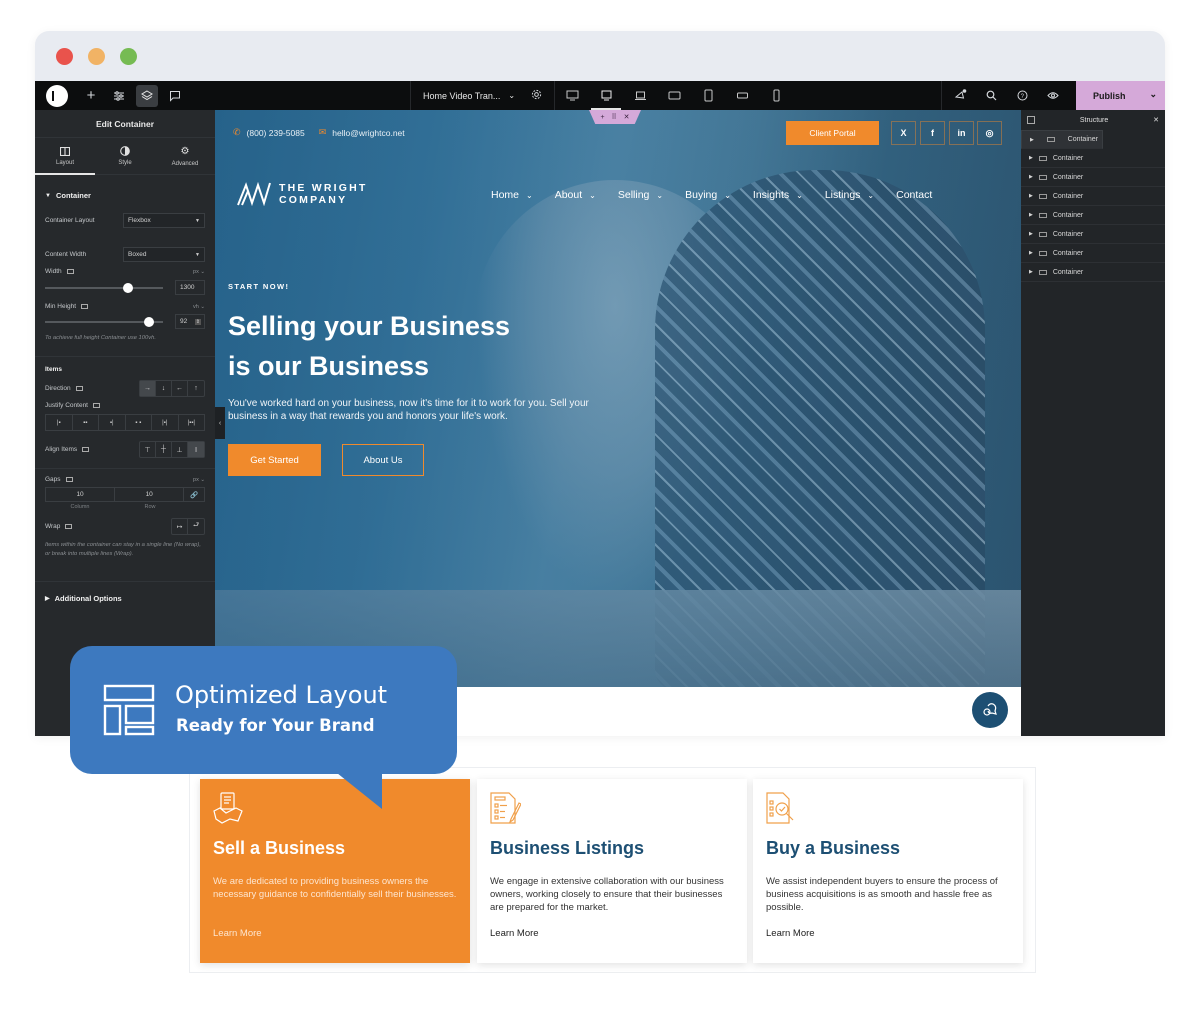 The height and width of the screenshot is (1009, 1200). What do you see at coordinates (164, 254) in the screenshot?
I see `content-width-select: Boxed ▼` at bounding box center [164, 254].